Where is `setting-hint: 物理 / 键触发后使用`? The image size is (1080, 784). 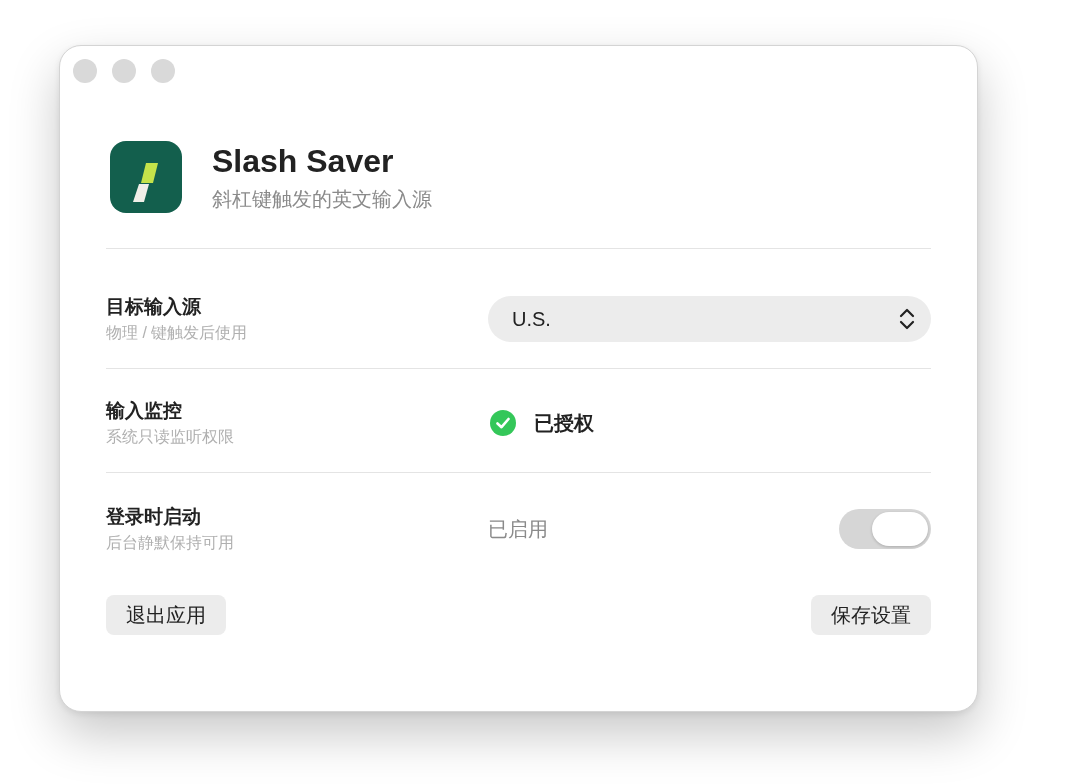
setting-hint: 物理 / 键触发后使用 is located at coordinates (177, 333).